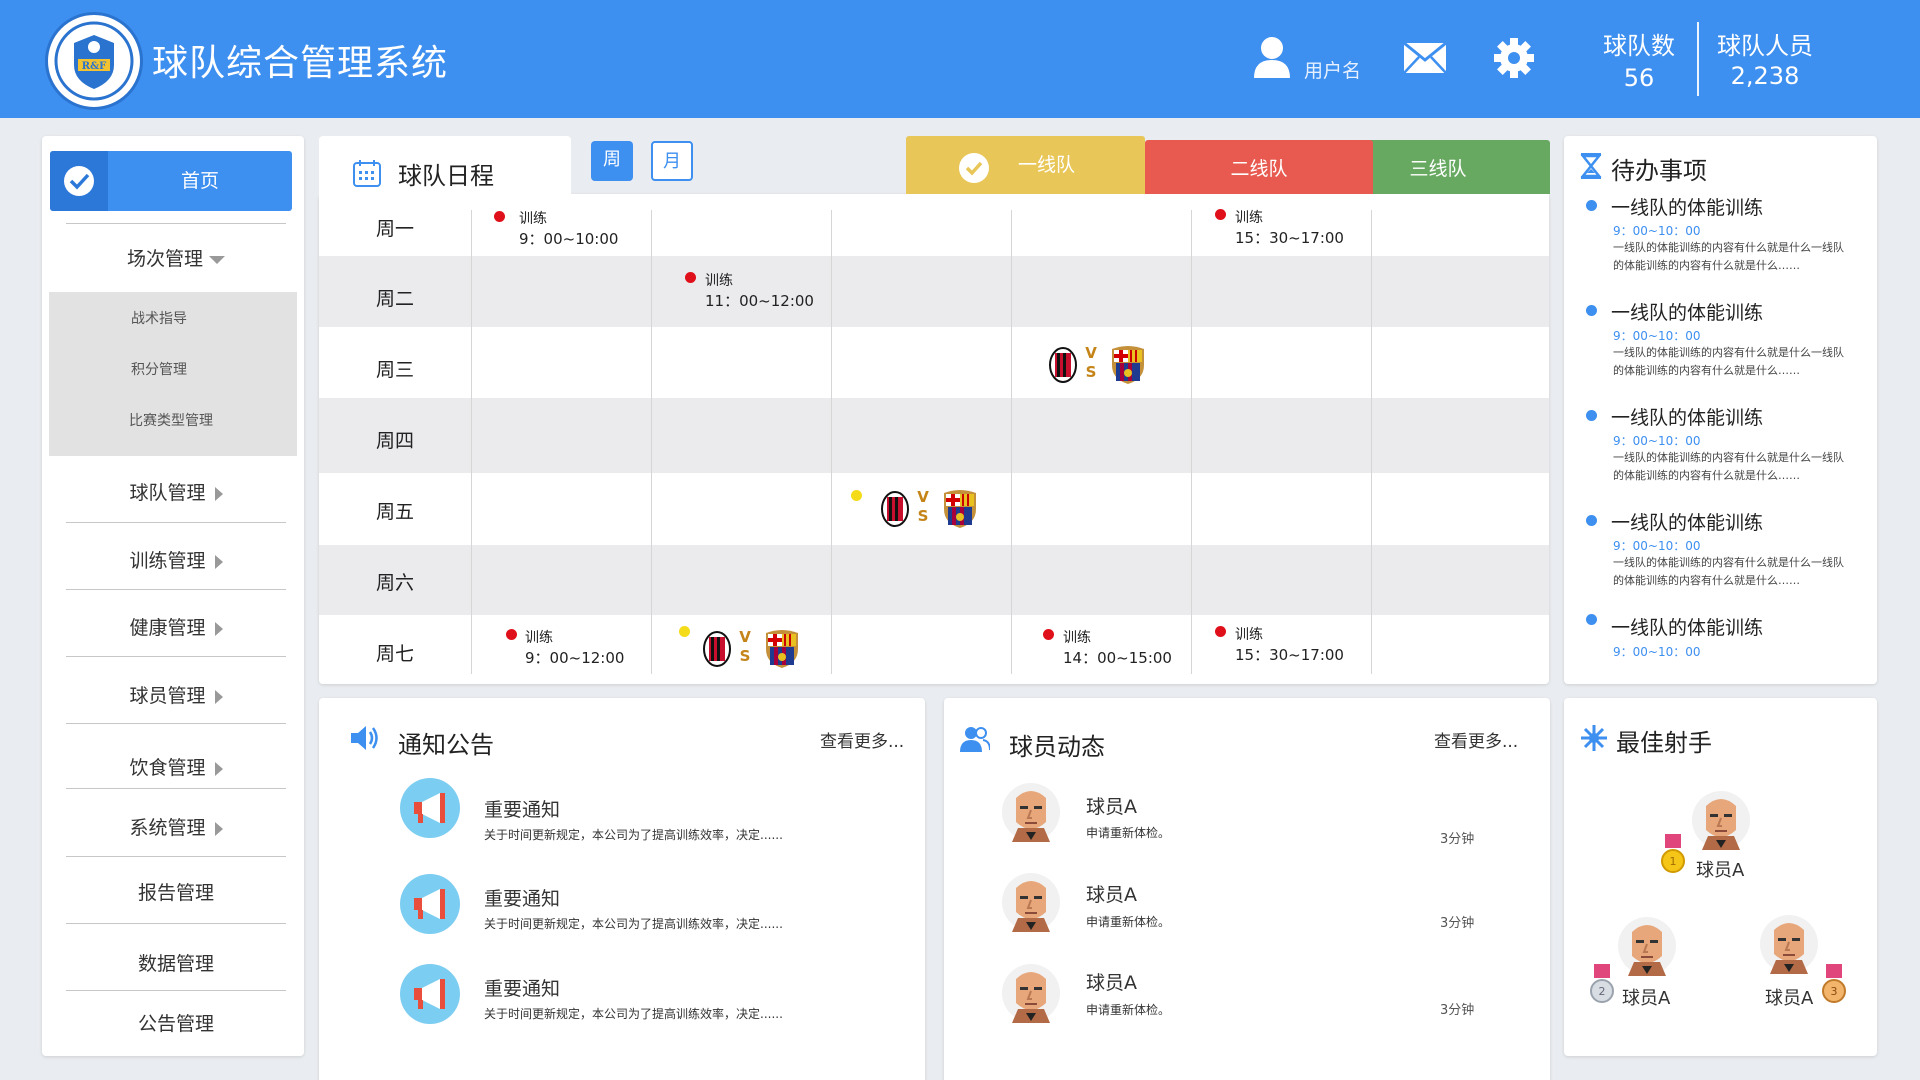 This screenshot has height=1080, width=1920. I want to click on day-label-wed: 周三, so click(395, 370).